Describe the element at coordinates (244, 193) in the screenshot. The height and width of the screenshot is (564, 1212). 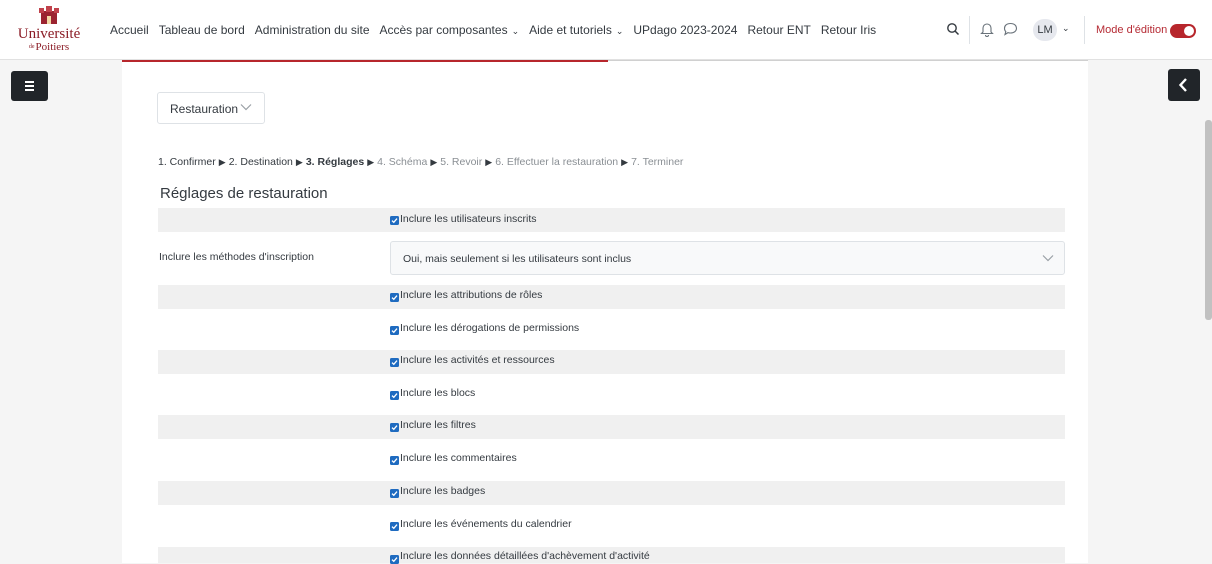
I see `section-title: Réglages de restauration` at that location.